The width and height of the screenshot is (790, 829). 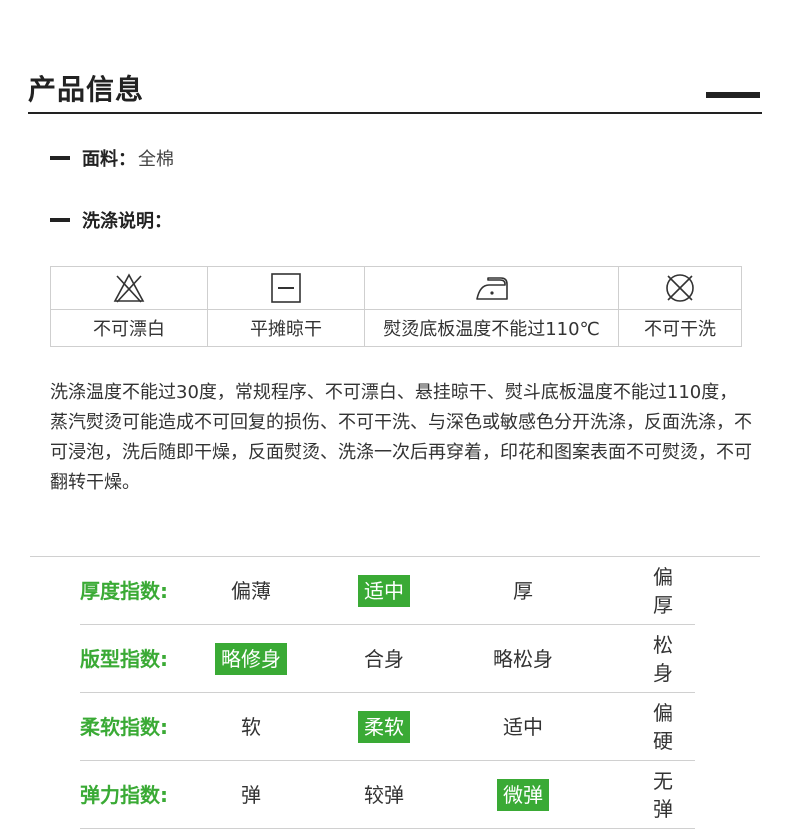 What do you see at coordinates (124, 795) in the screenshot?
I see `index-label: 弹力指数:` at bounding box center [124, 795].